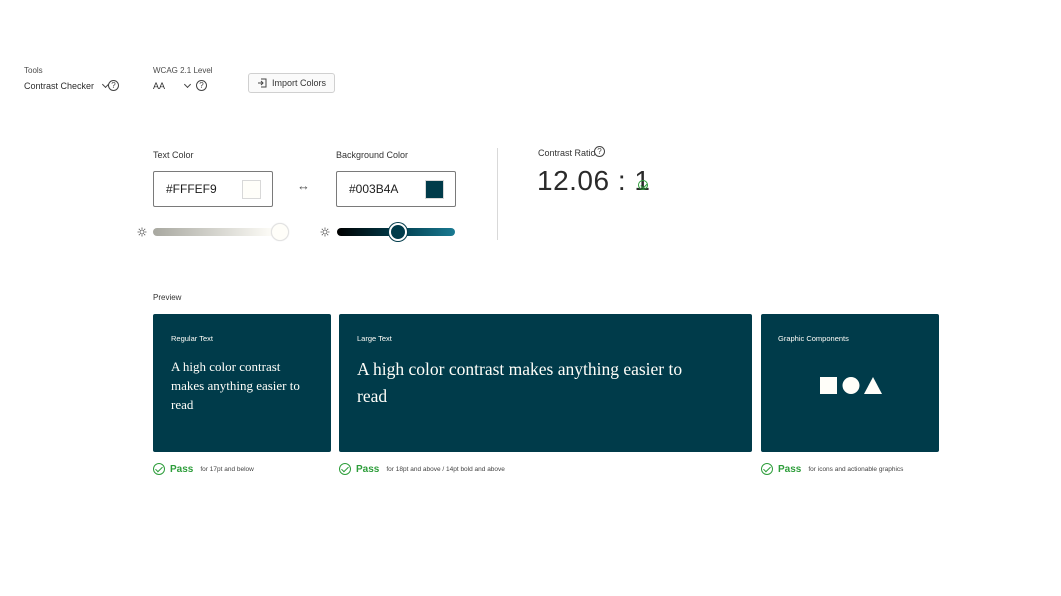 This screenshot has width=1061, height=596. I want to click on tools-dropdown-value: Contrast Checker, so click(59, 86).